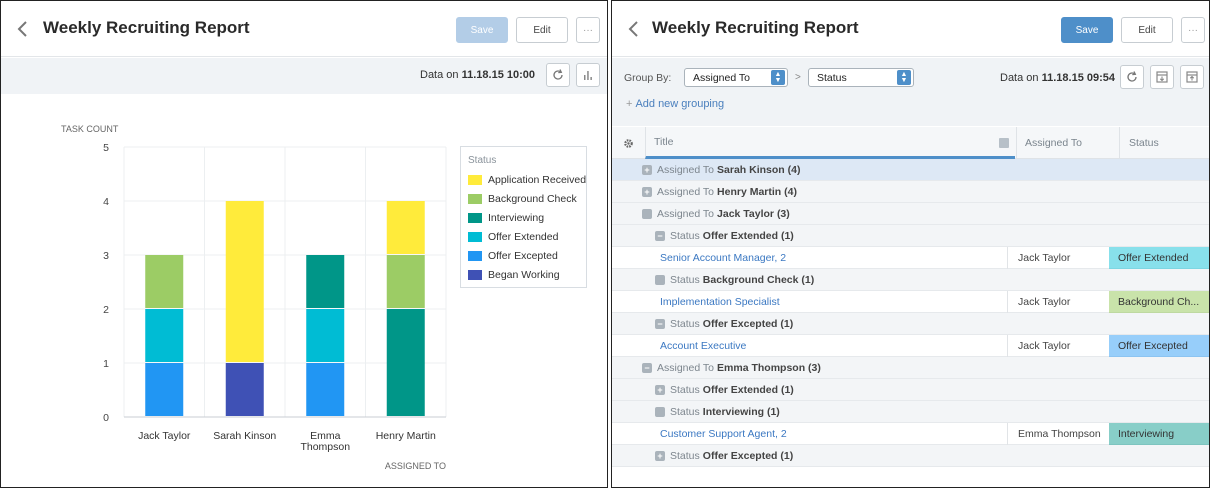 The image size is (1210, 488). Describe the element at coordinates (1164, 143) in the screenshot. I see `column-header-status: Status` at that location.